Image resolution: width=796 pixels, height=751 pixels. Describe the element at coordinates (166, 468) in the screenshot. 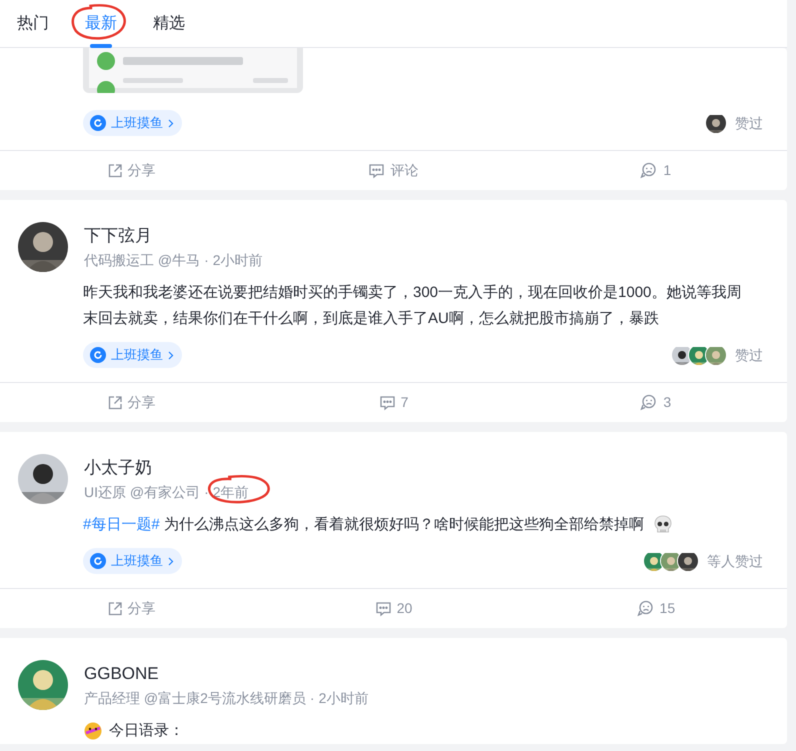

I see `user-name: 小太子奶` at that location.